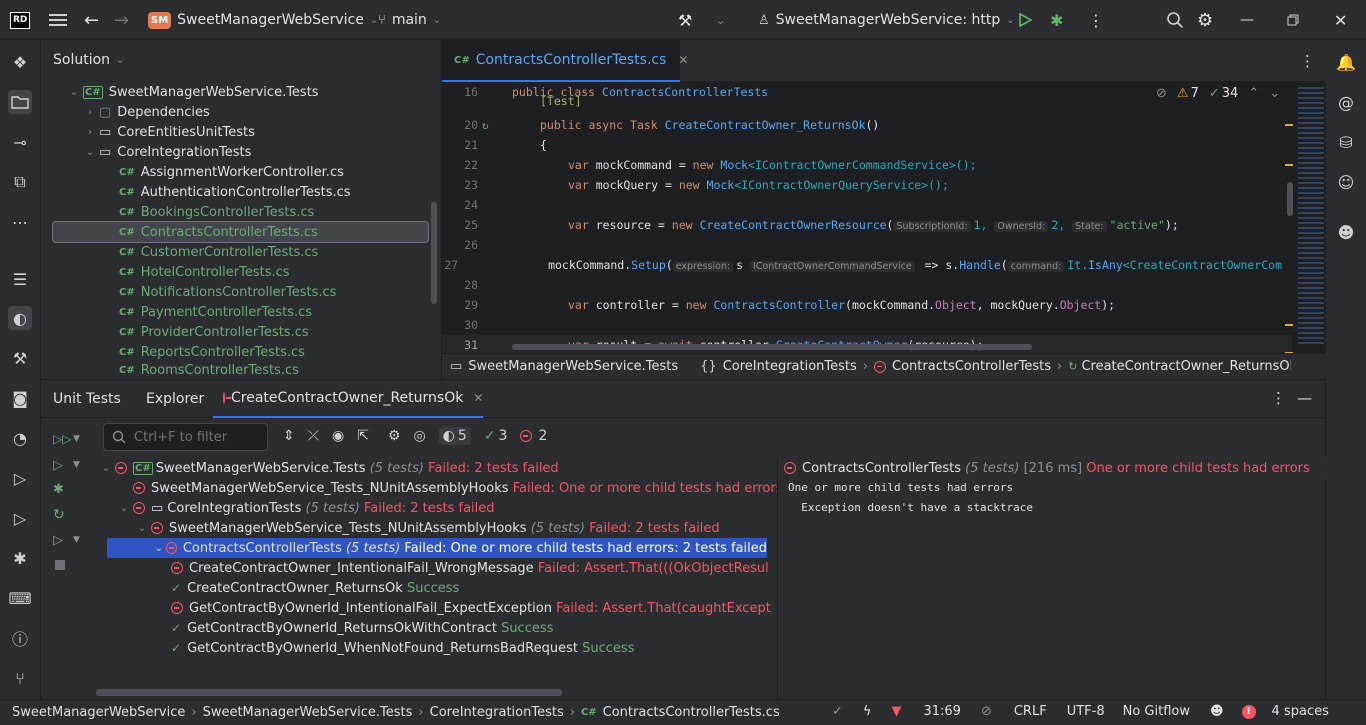 Image resolution: width=1366 pixels, height=725 pixels. Describe the element at coordinates (837, 711) in the screenshot. I see `check-circle-icon: ✓` at that location.